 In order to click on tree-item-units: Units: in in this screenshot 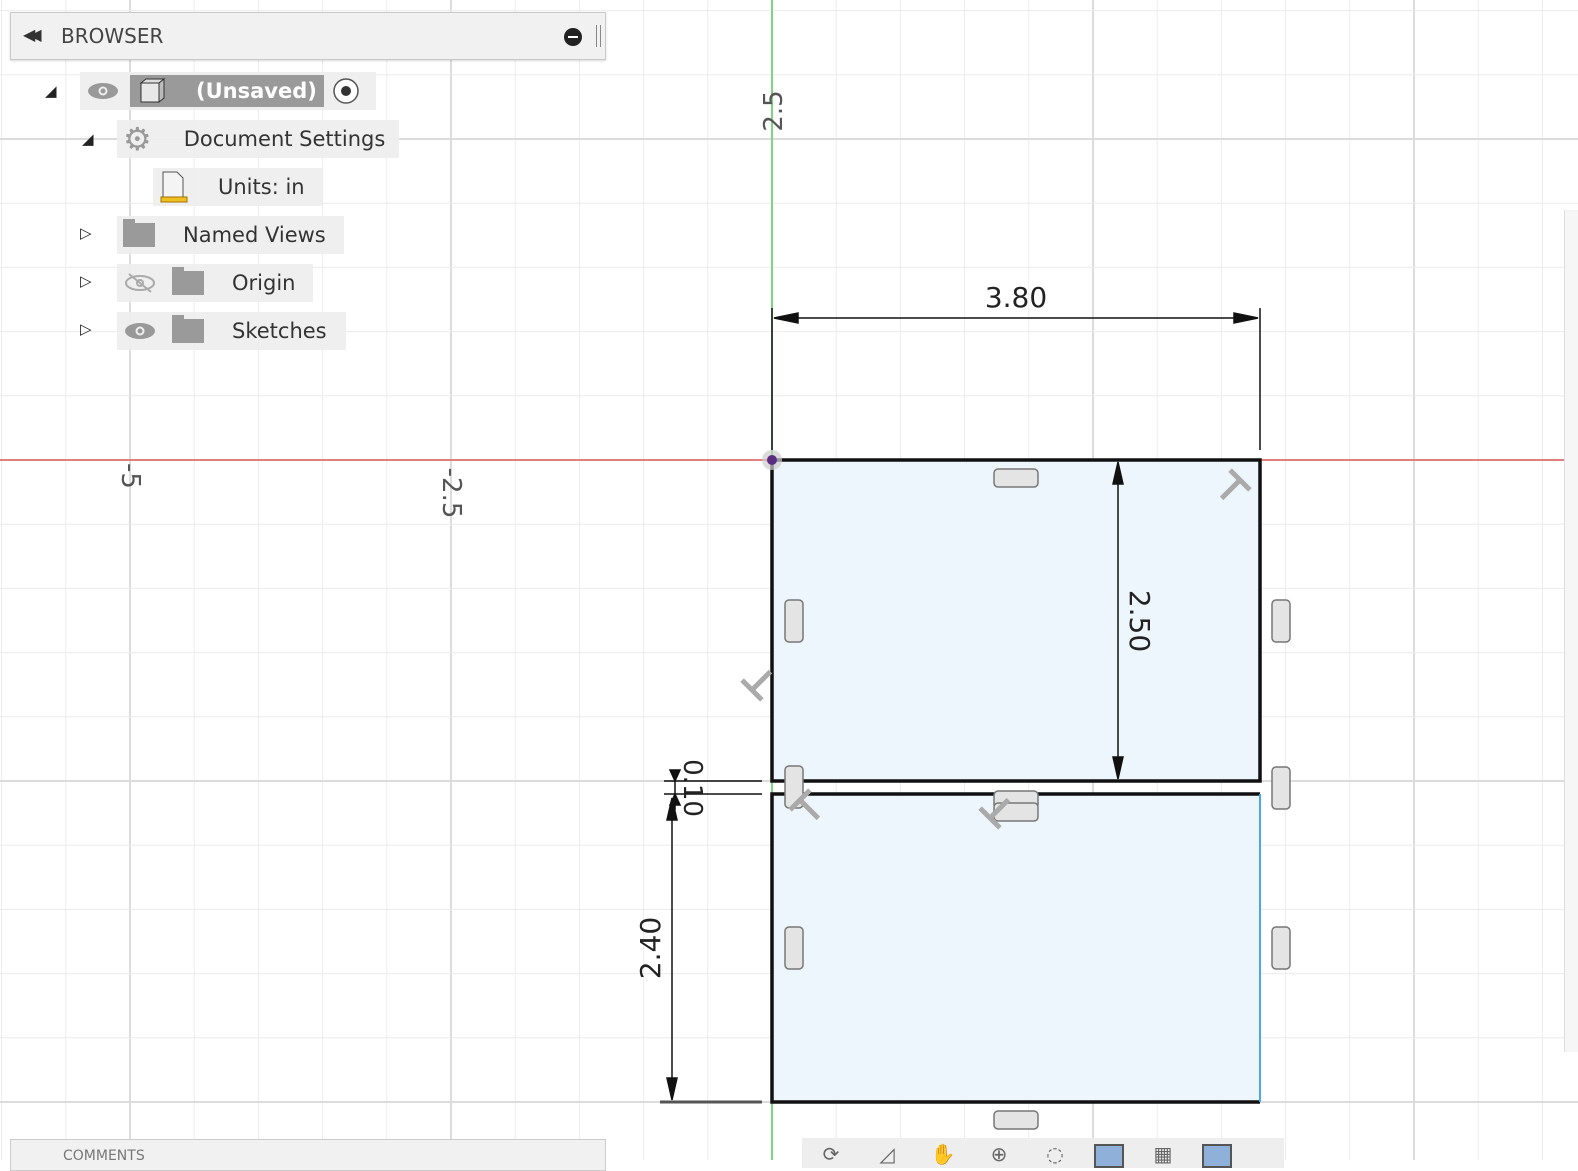, I will do `click(238, 187)`.